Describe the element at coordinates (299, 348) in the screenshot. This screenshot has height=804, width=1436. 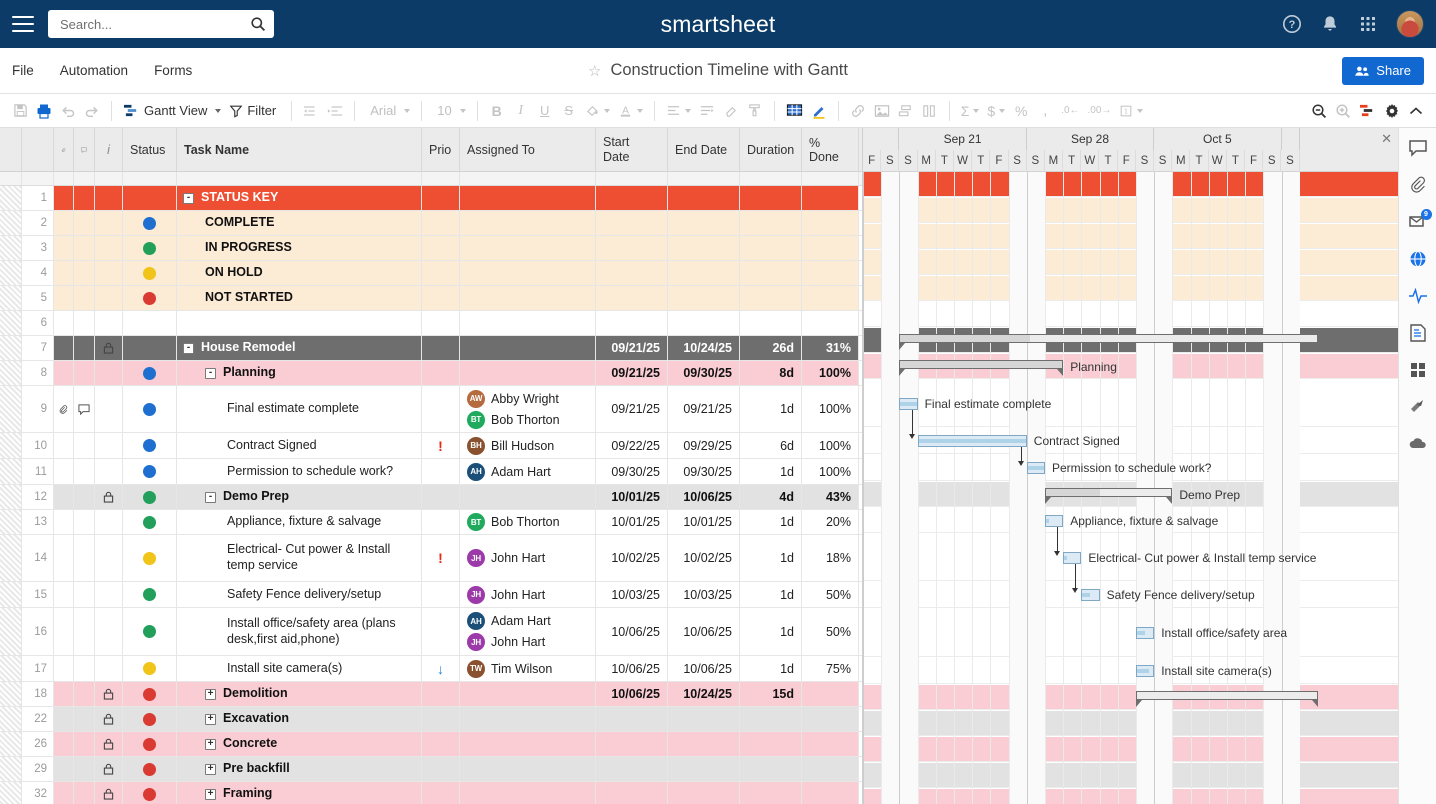
I see `cell-task-name: - House Remodel` at that location.